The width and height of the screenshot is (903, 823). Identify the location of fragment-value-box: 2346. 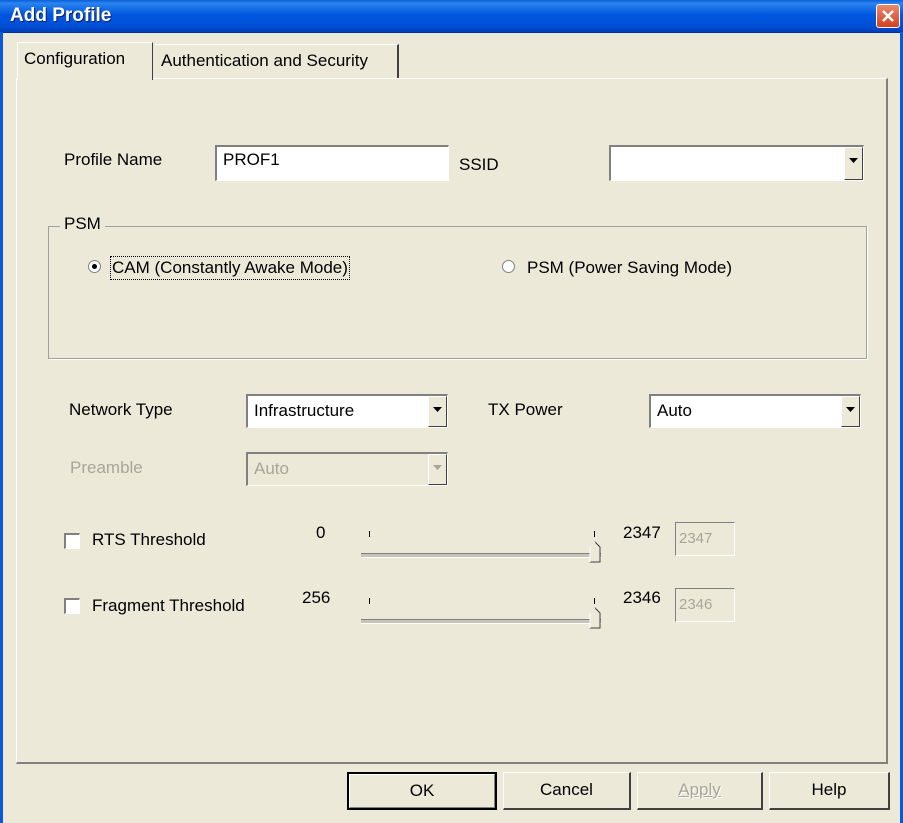
(705, 605).